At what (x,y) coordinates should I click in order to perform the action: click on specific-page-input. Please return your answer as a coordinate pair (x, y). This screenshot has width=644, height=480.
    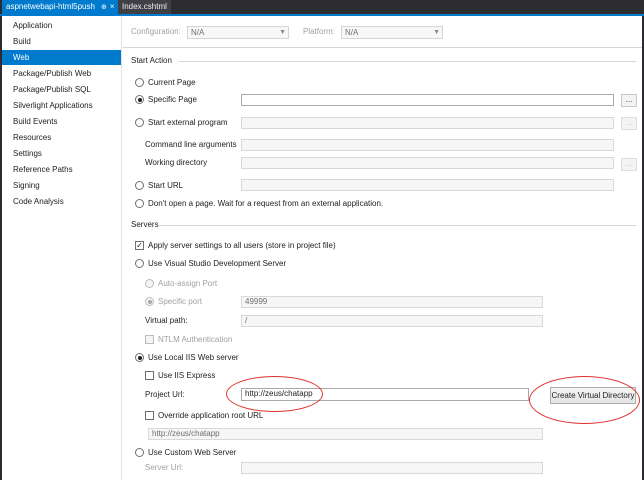
    Looking at the image, I should click on (427, 100).